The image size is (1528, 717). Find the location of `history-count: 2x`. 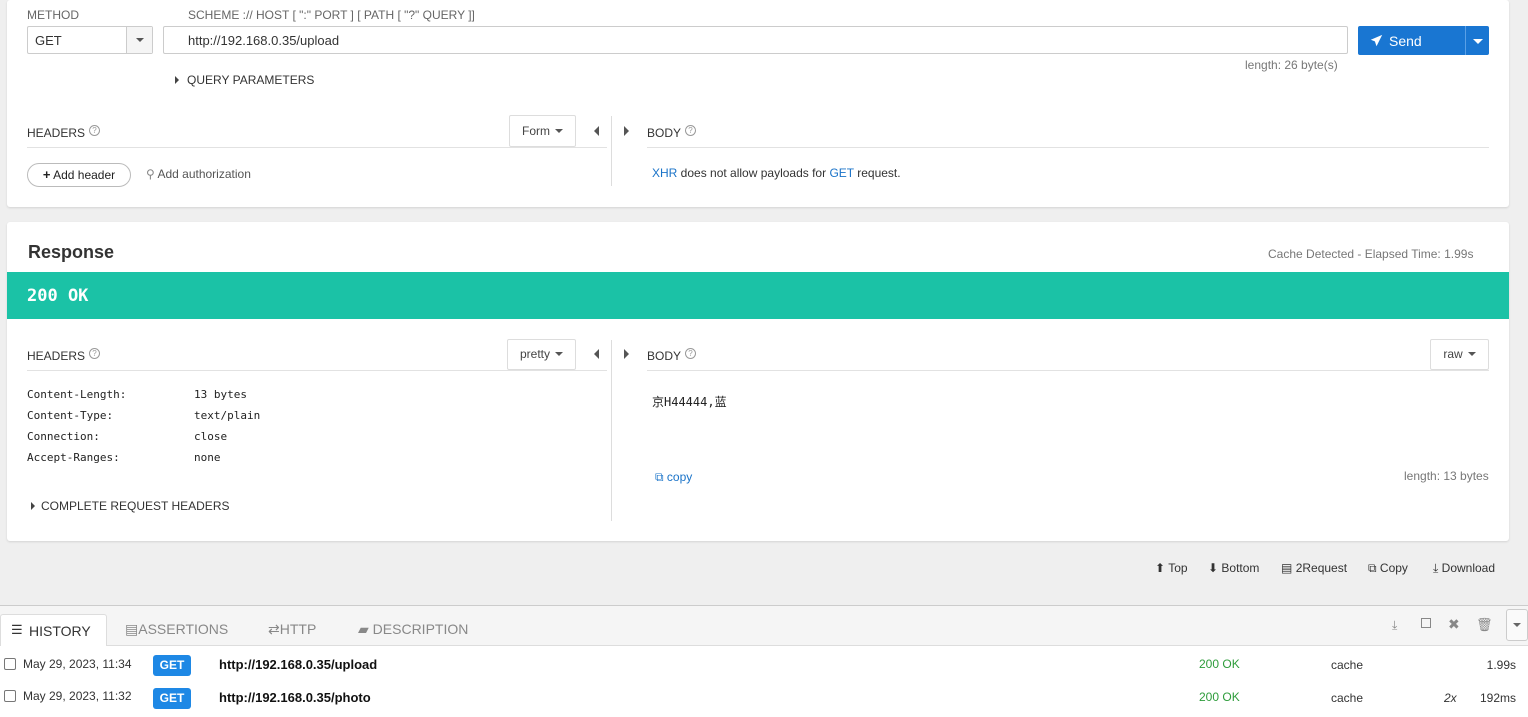

history-count: 2x is located at coordinates (1450, 698).